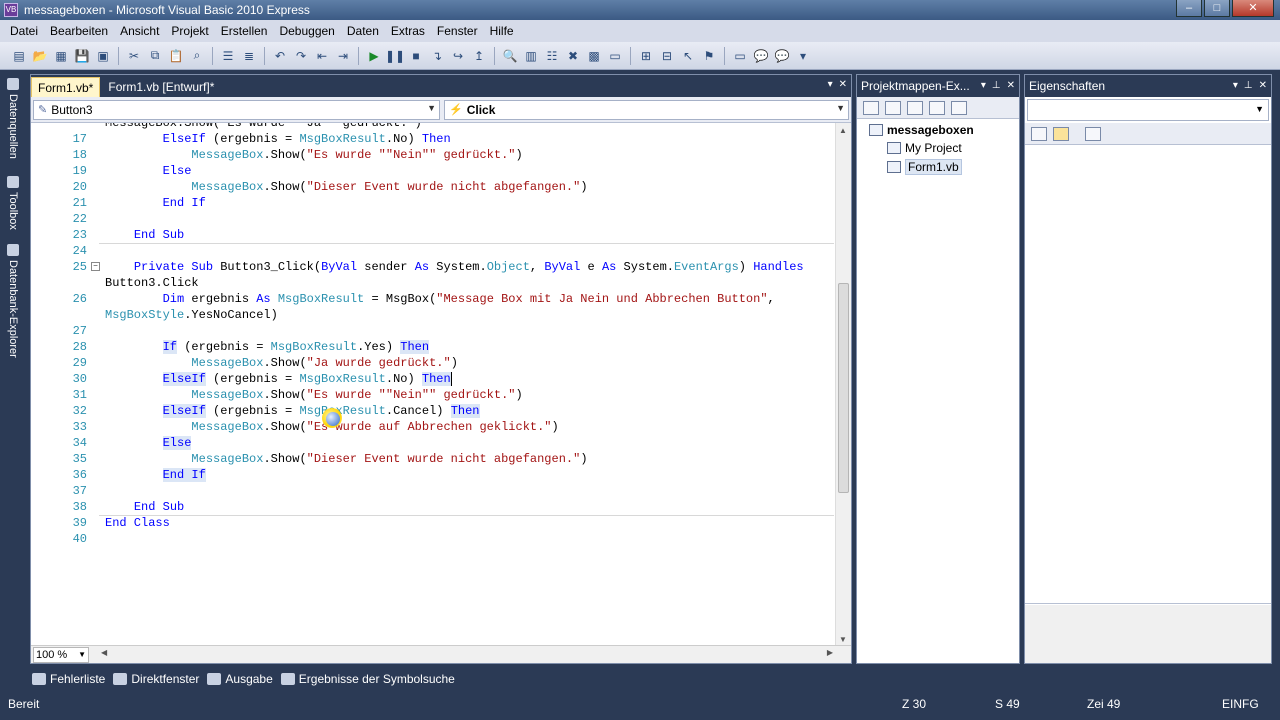 The image size is (1280, 720). Describe the element at coordinates (13, 301) in the screenshot. I see `tab-datenbank-explorer: Datenbank-Explorer` at that location.